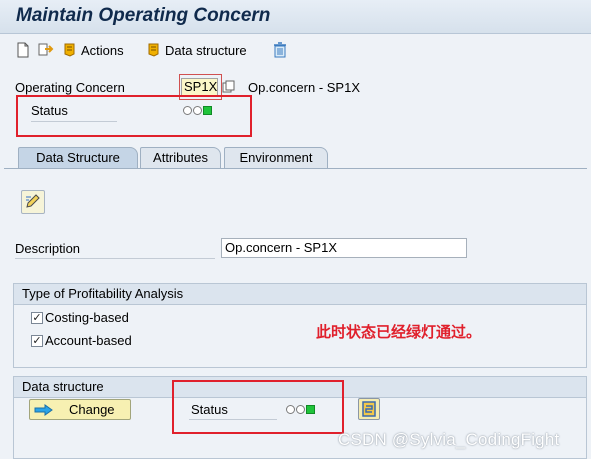 This screenshot has width=591, height=459. Describe the element at coordinates (48, 248) in the screenshot. I see `description-label: Description` at that location.